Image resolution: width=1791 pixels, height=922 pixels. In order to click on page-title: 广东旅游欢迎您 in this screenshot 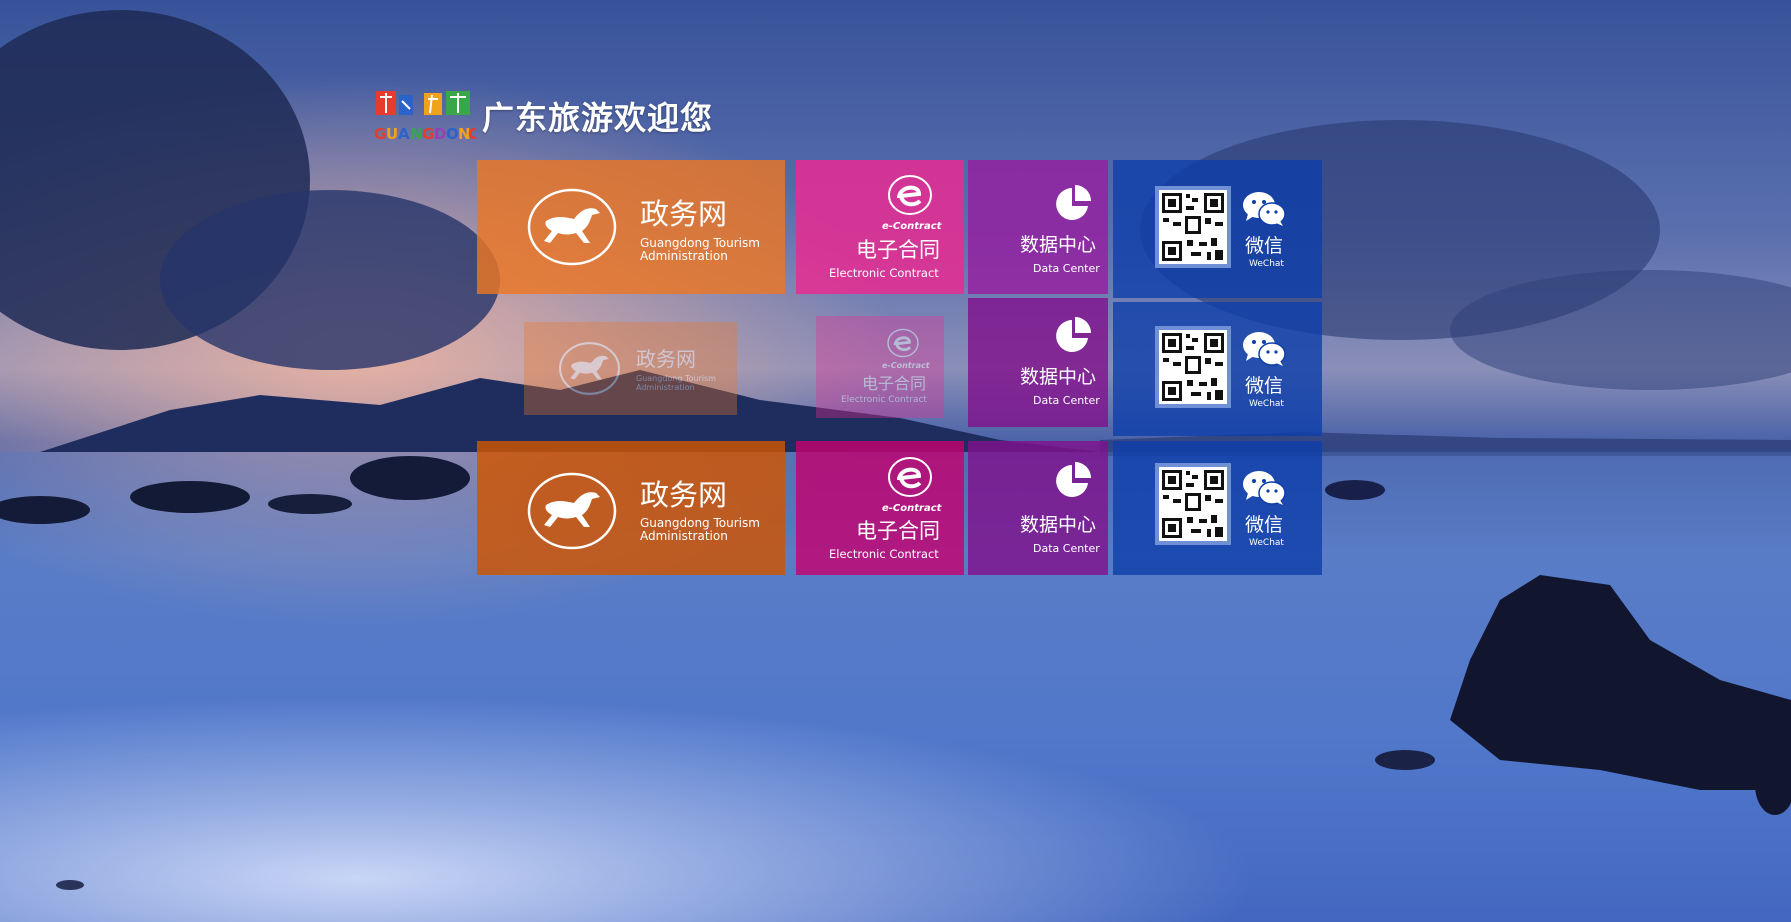, I will do `click(598, 118)`.